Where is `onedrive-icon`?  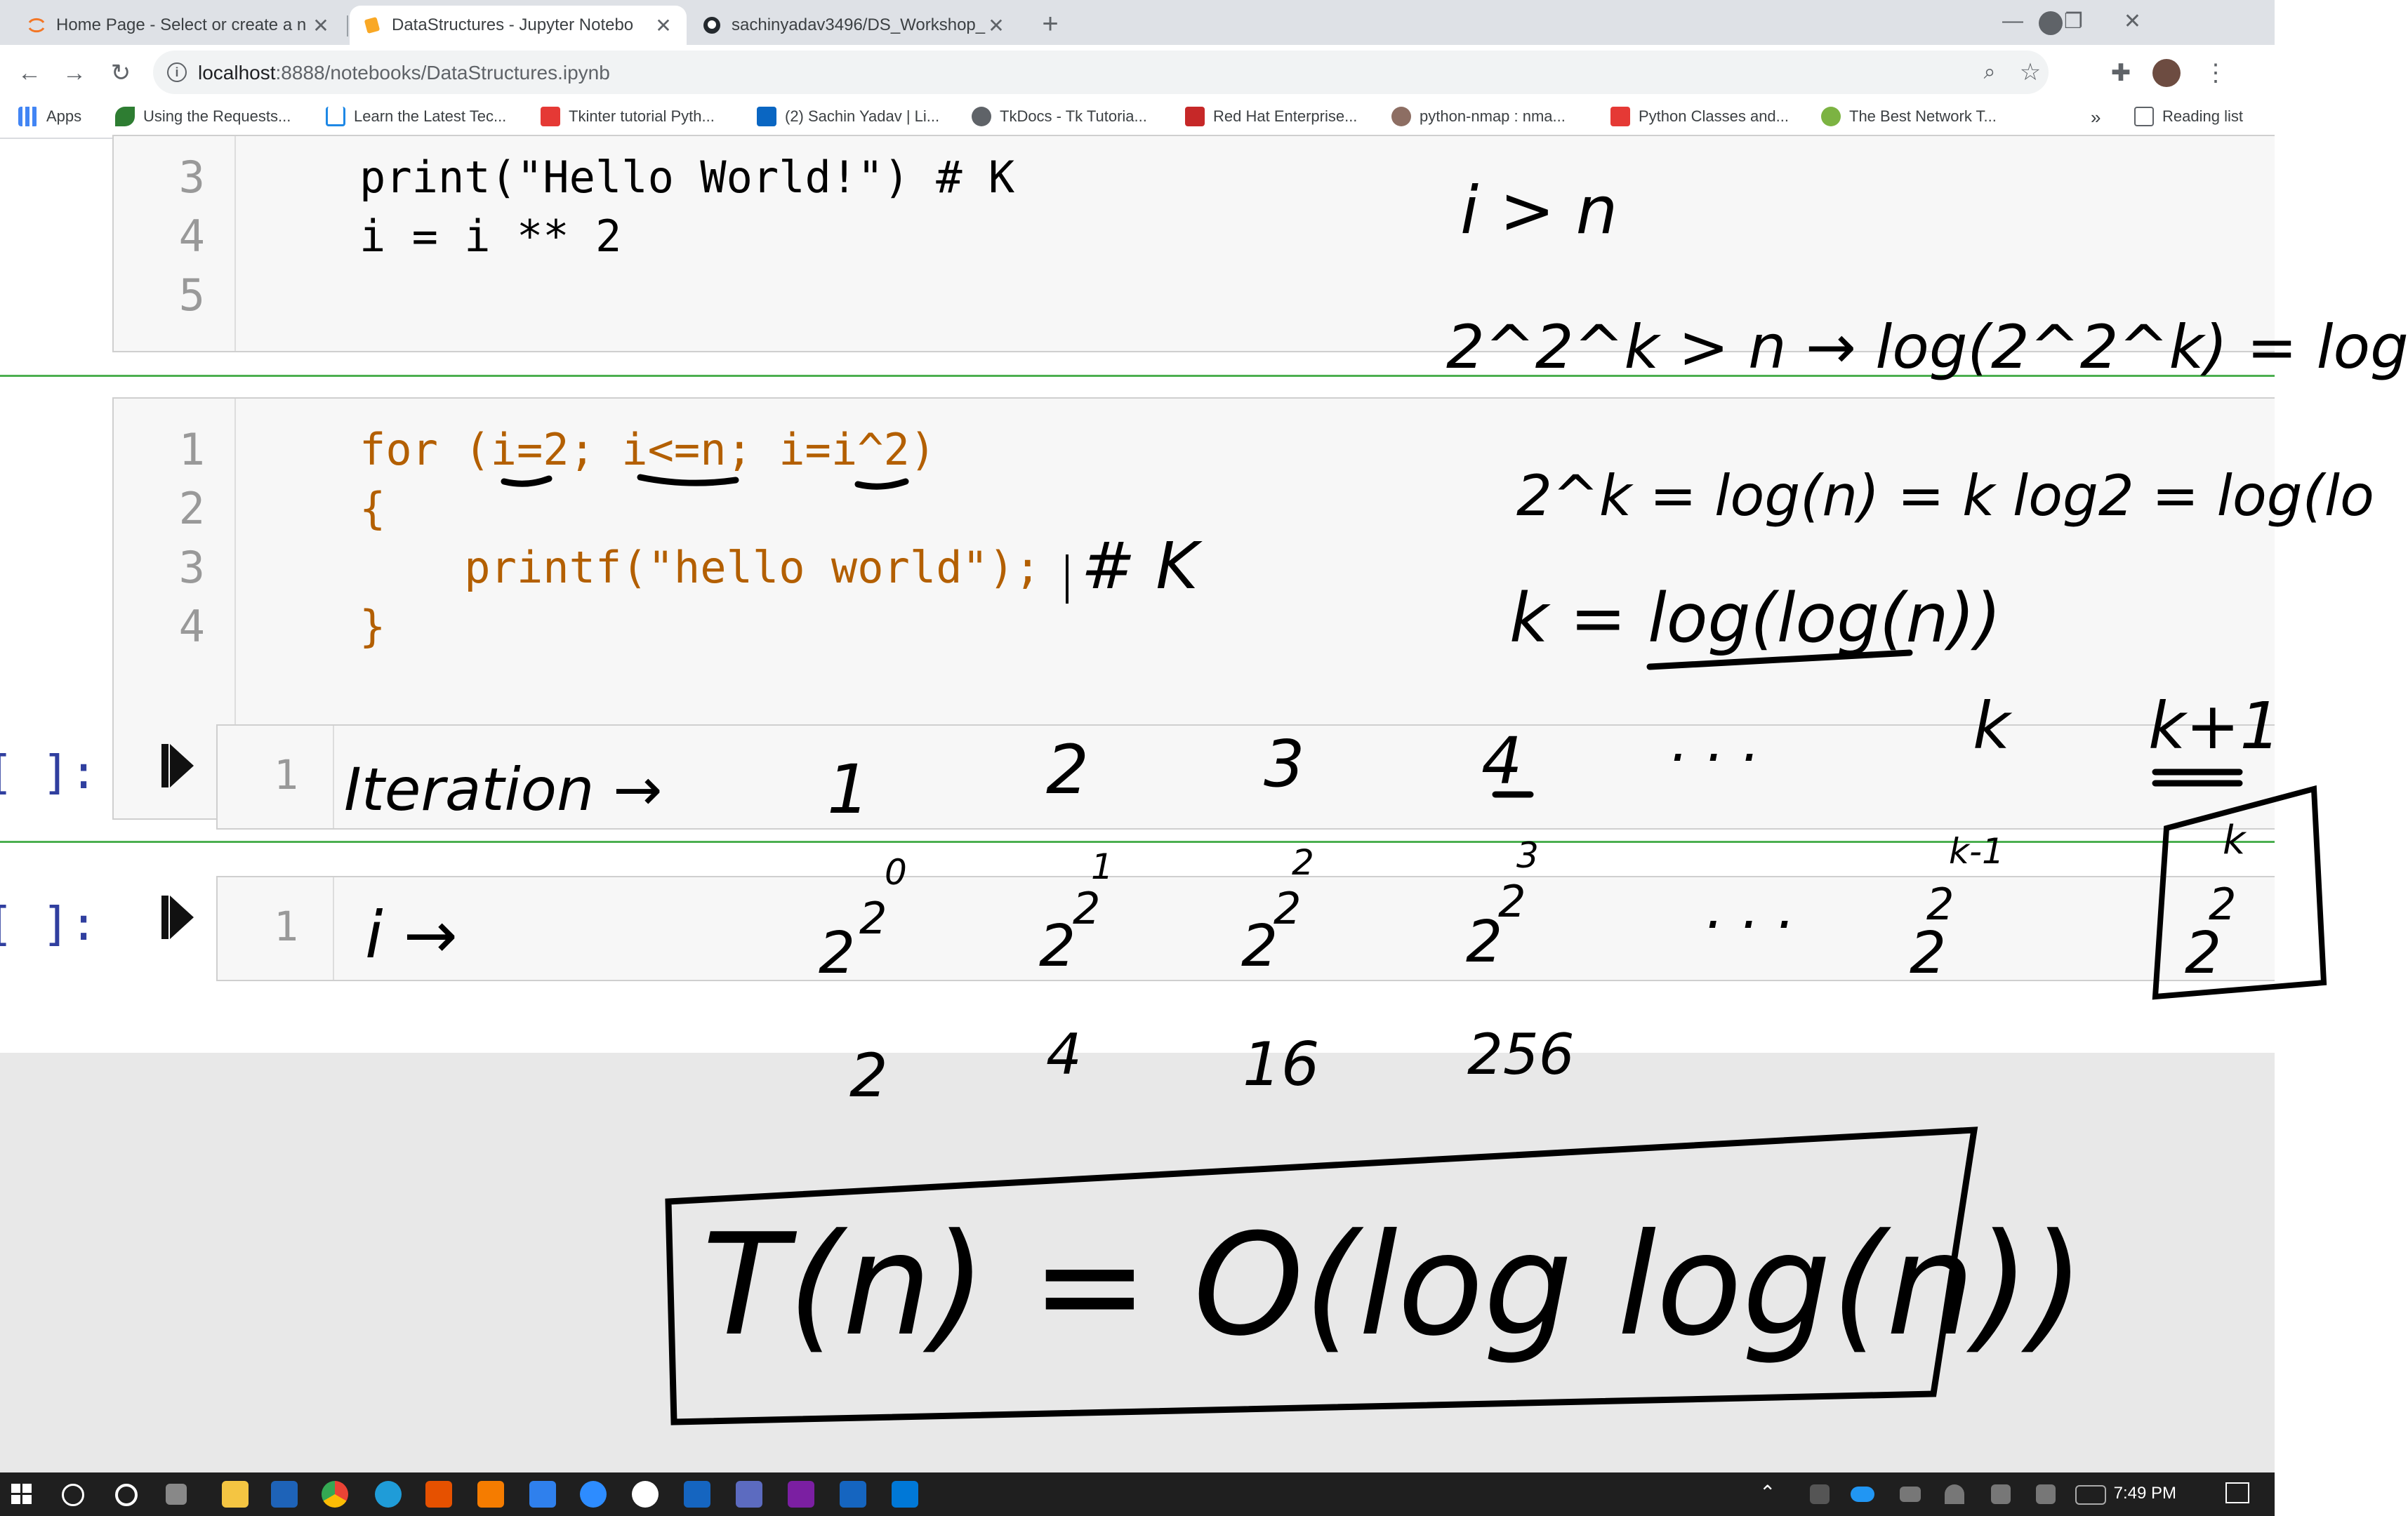 onedrive-icon is located at coordinates (1863, 1494).